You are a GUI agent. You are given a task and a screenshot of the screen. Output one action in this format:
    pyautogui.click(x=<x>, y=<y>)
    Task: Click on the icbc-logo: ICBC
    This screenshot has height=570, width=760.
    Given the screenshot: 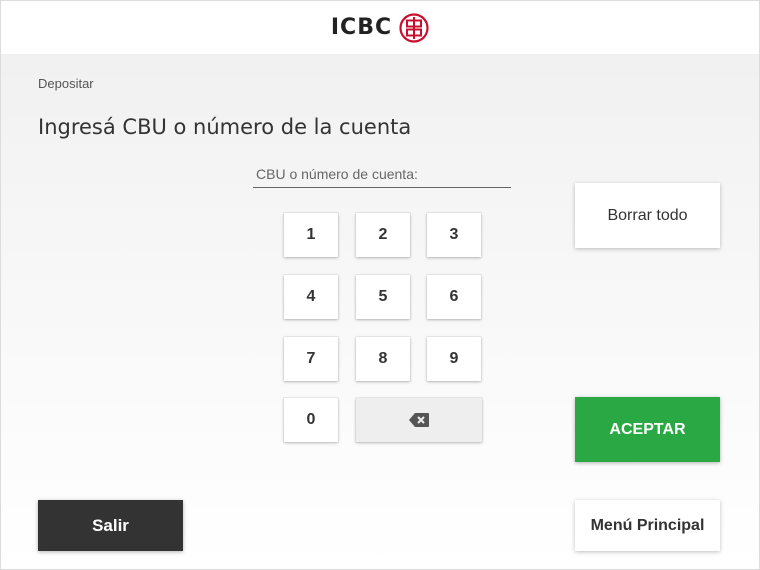 What is the action you would take?
    pyautogui.click(x=379, y=27)
    